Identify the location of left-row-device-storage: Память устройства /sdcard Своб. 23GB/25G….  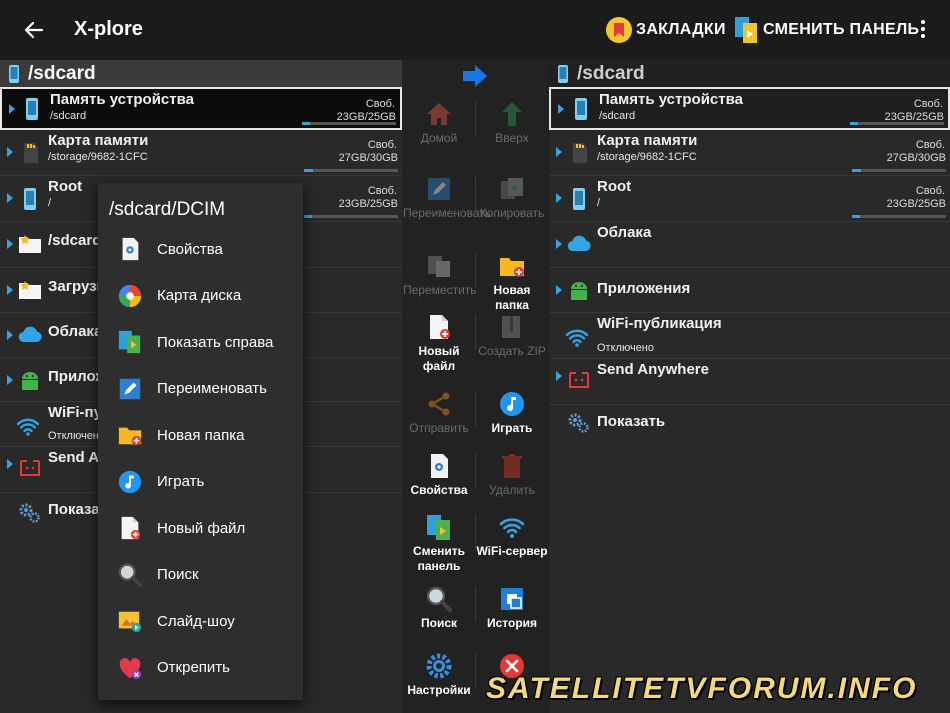
(201, 108).